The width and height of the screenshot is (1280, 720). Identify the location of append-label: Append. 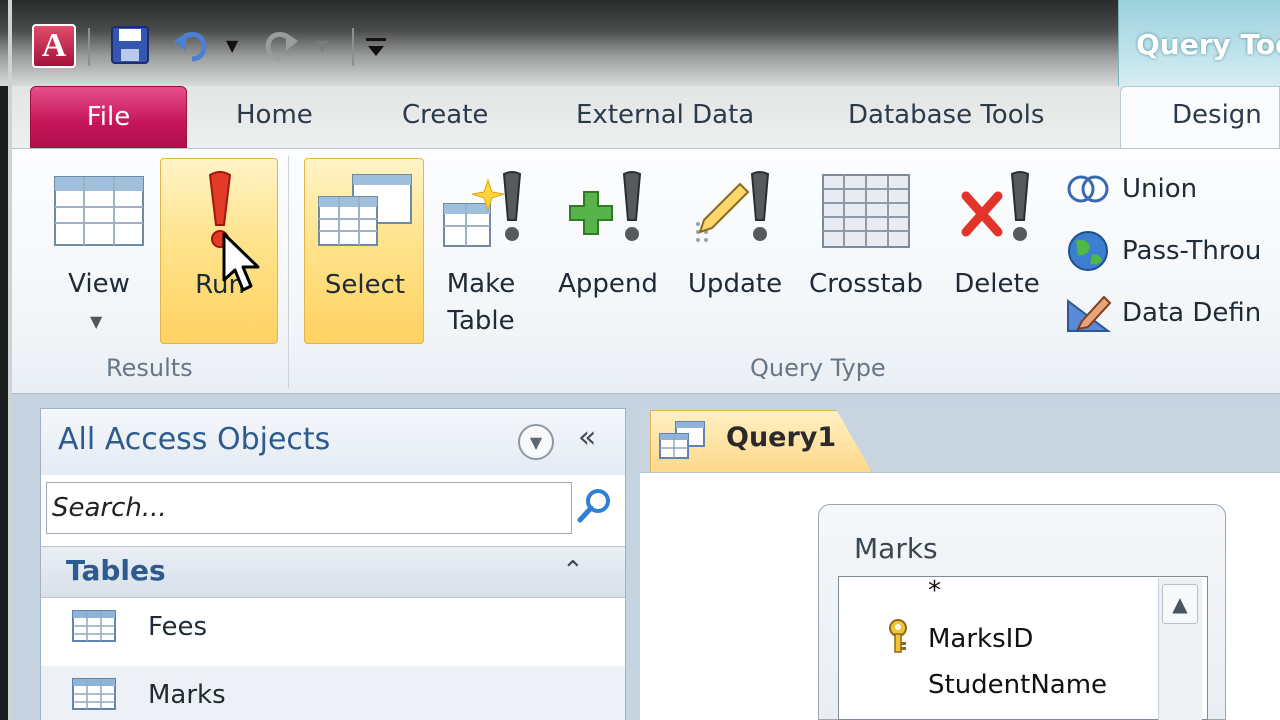
(608, 284).